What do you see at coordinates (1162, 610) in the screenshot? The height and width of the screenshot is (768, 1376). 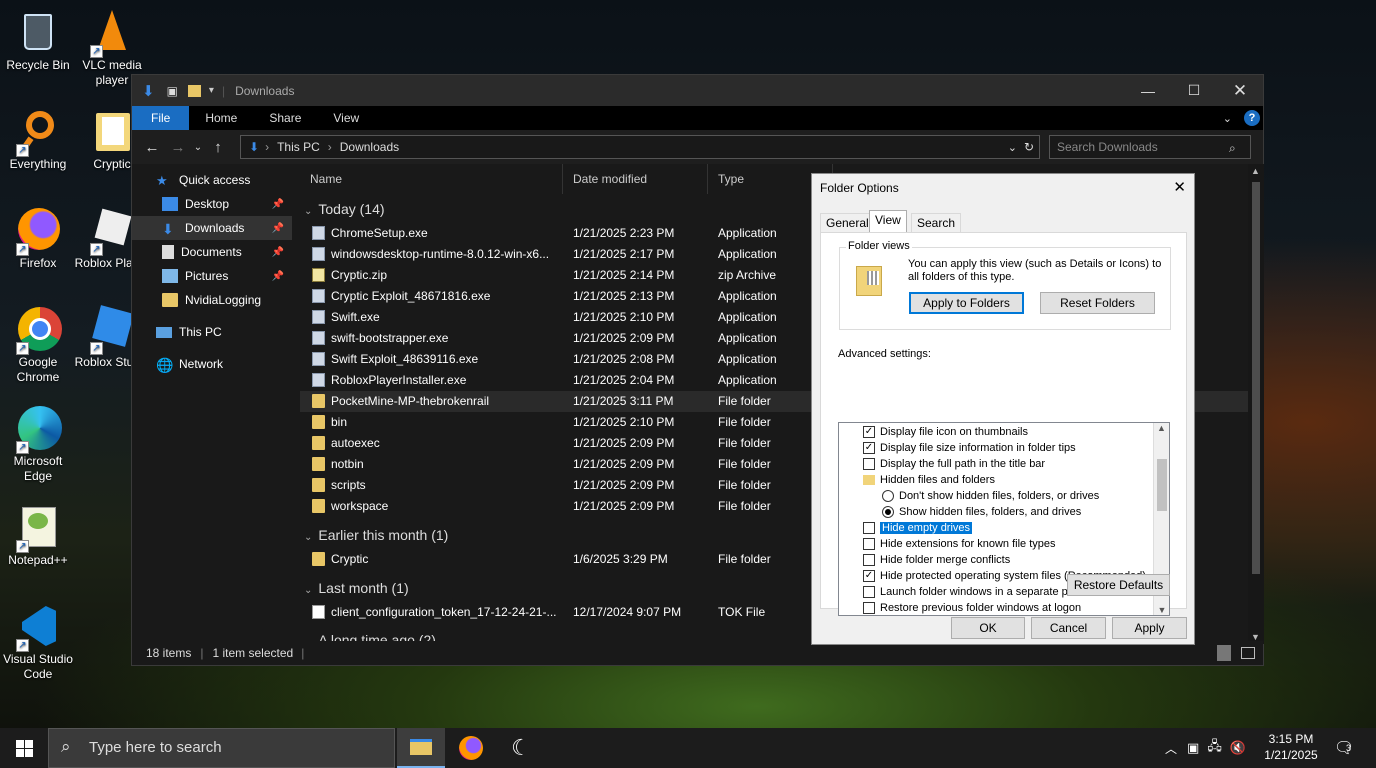 I see `adv-scroll-down-icon: ▼` at bounding box center [1162, 610].